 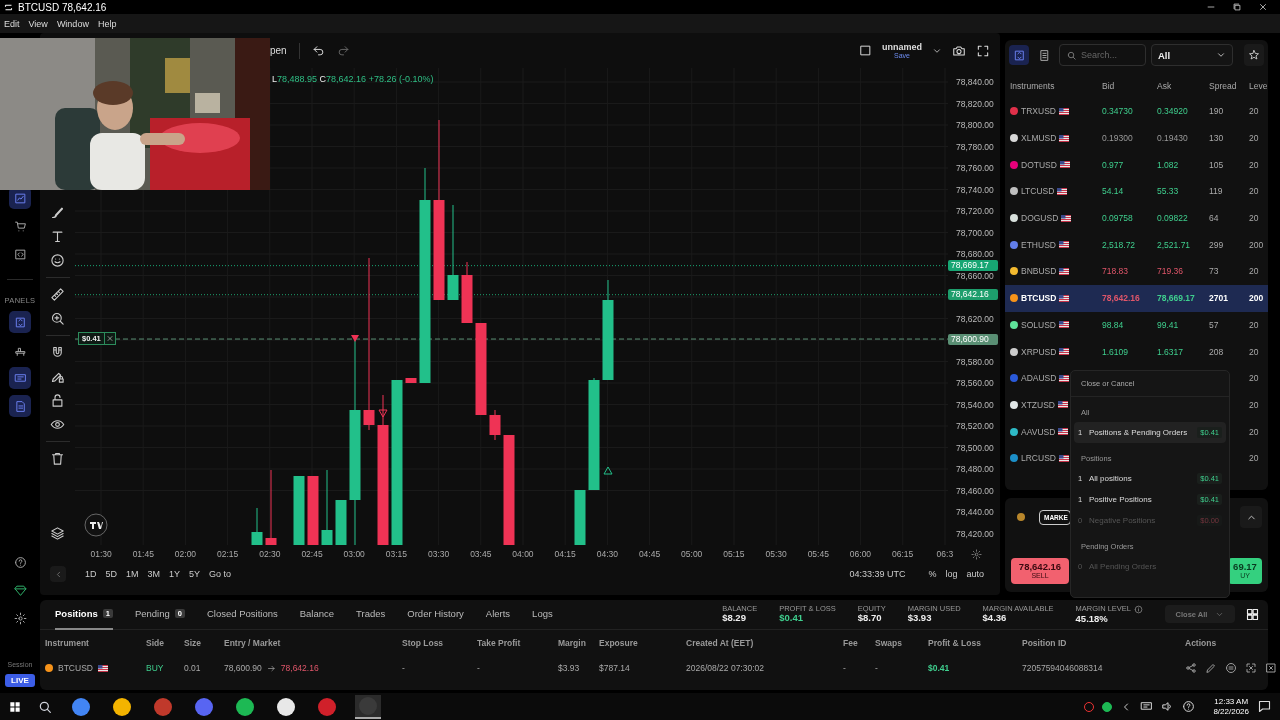 What do you see at coordinates (438, 554) in the screenshot?
I see `time-tick: 03:30` at bounding box center [438, 554].